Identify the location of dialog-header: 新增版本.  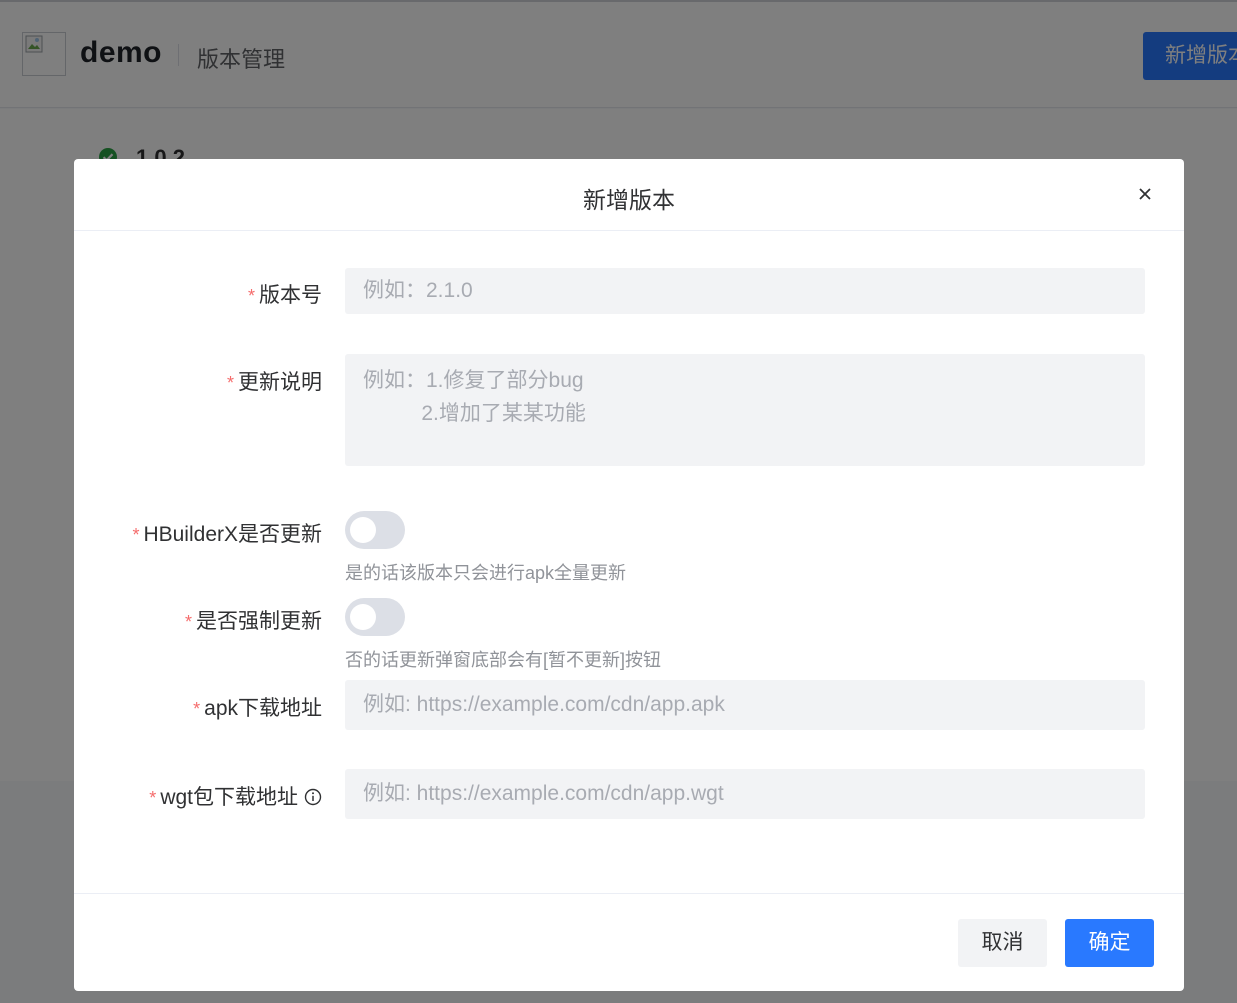
(629, 195).